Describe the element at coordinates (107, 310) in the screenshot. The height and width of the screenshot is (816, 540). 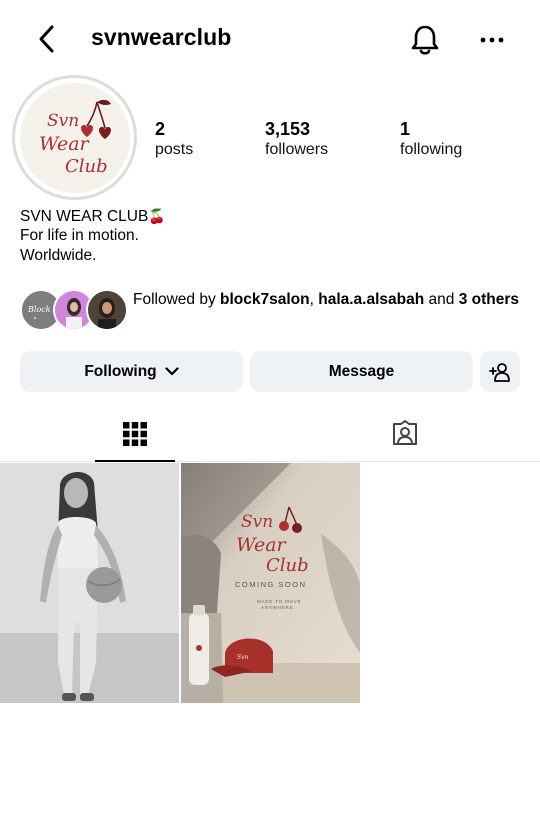
I see `mutual-avatar-other` at that location.